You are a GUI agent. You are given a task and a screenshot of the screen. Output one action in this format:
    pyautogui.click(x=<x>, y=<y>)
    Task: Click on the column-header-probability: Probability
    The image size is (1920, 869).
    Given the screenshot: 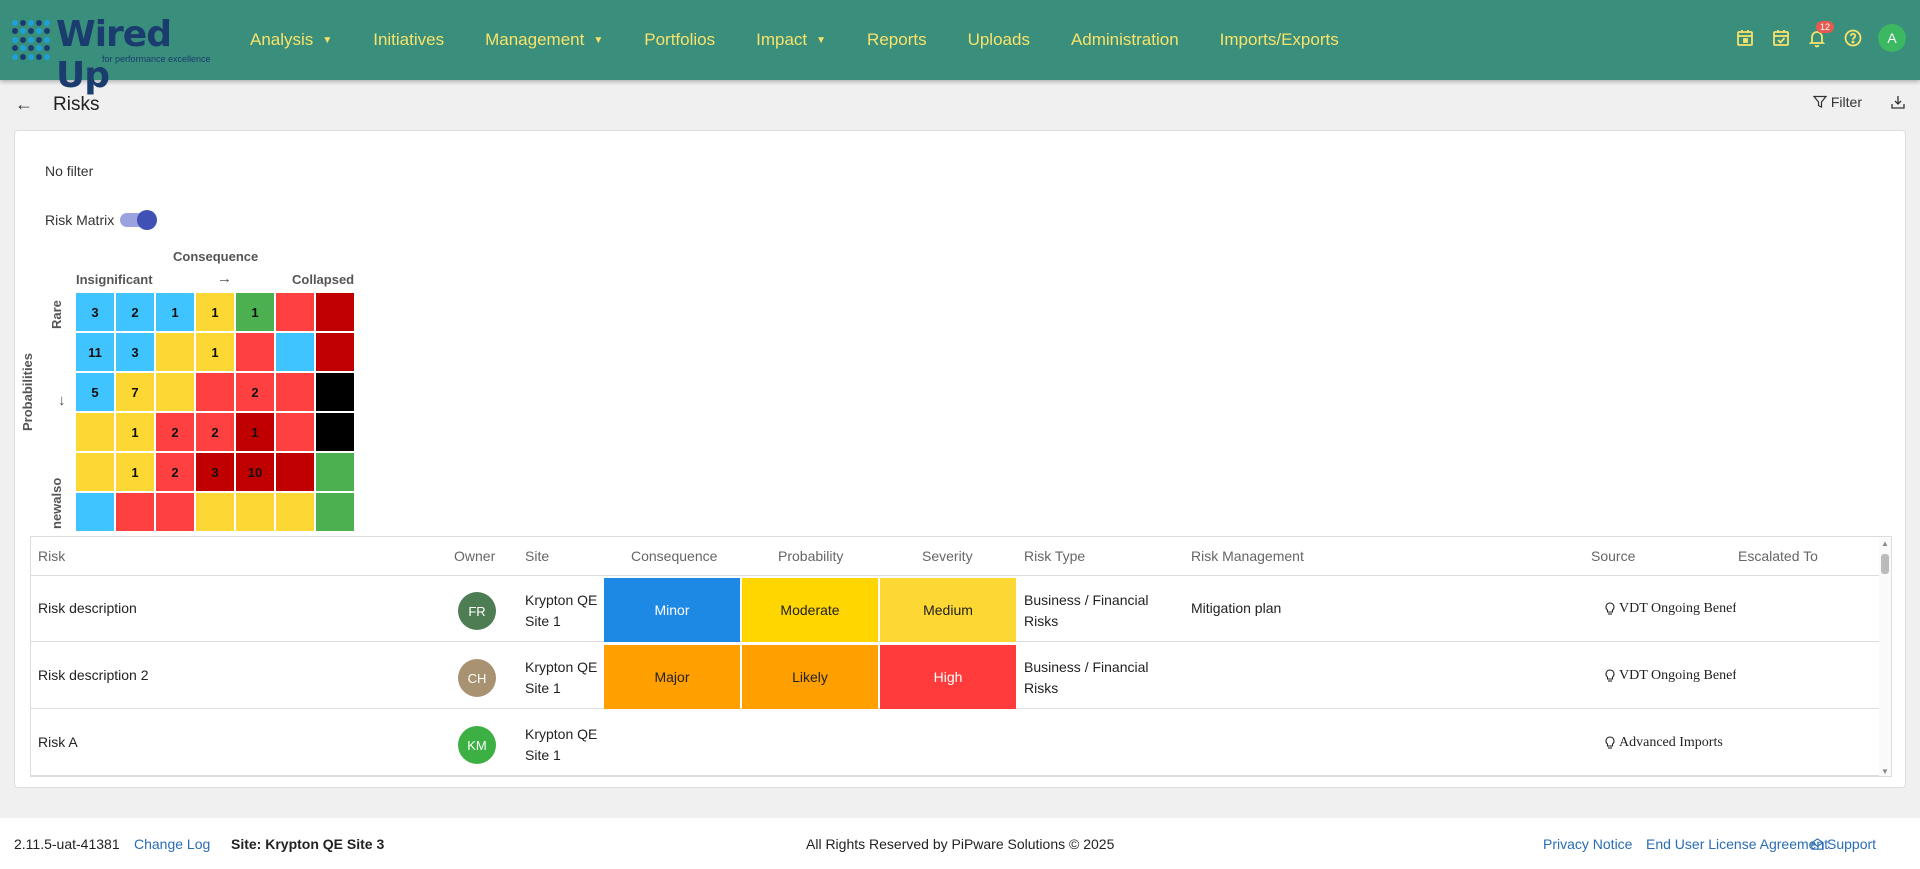 What is the action you would take?
    pyautogui.click(x=810, y=556)
    